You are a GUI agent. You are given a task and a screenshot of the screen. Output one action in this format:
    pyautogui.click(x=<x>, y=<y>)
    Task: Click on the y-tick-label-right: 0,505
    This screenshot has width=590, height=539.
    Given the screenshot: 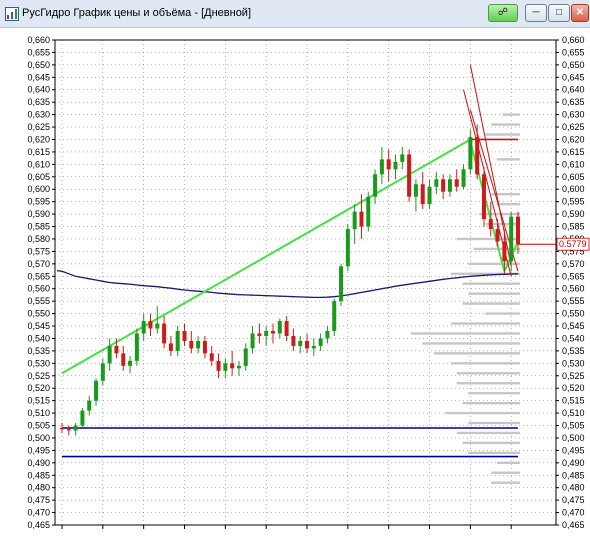 What is the action you would take?
    pyautogui.click(x=573, y=426)
    